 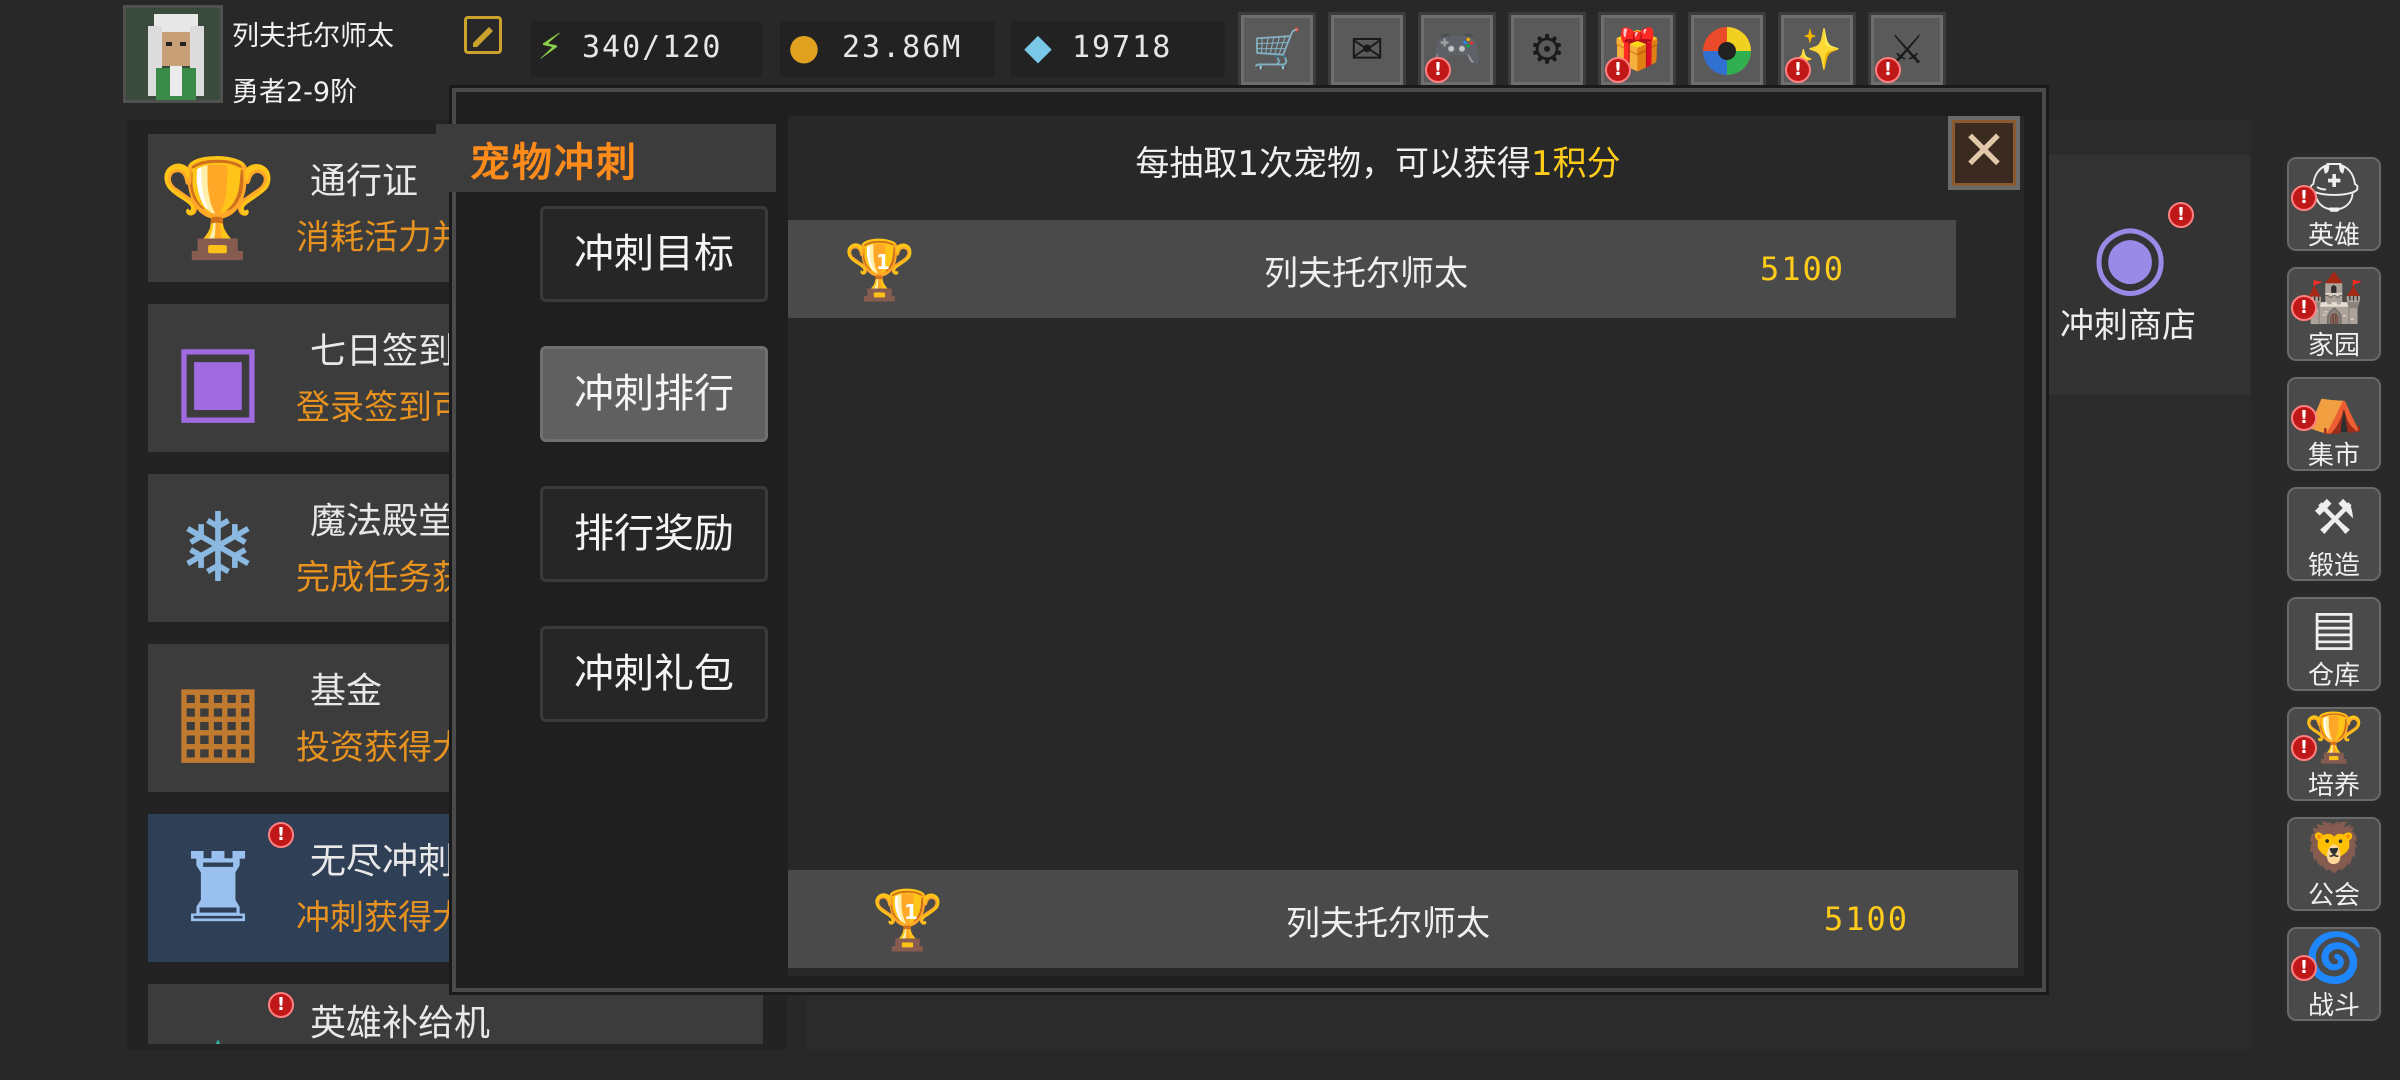 I want to click on diamond-icon: ◆, so click(x=1038, y=47).